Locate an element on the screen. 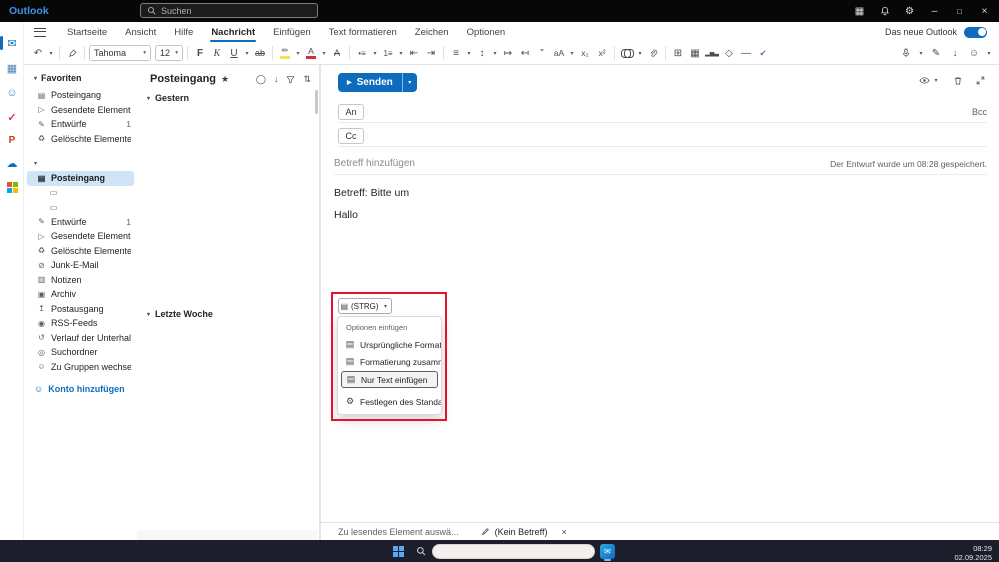 The image size is (999, 562). link-chevron-icon: ▾ is located at coordinates (640, 53).